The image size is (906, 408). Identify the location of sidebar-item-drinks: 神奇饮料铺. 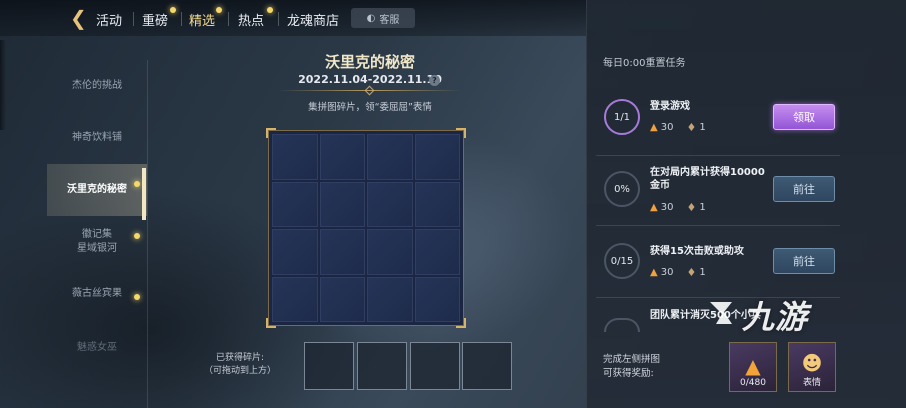
(97, 138).